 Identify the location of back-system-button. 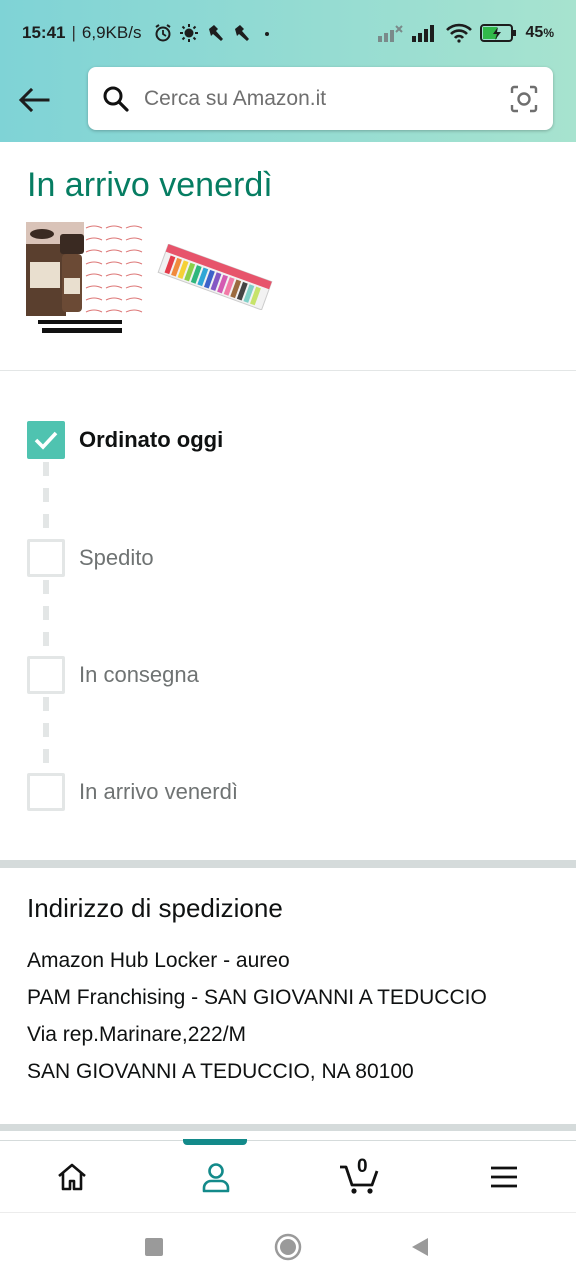
(420, 1246).